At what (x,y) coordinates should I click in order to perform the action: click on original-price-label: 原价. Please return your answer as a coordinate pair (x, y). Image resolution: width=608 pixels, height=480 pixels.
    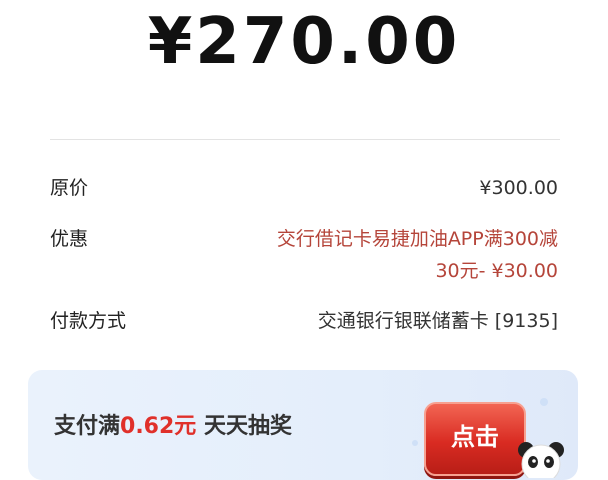
    Looking at the image, I should click on (69, 188).